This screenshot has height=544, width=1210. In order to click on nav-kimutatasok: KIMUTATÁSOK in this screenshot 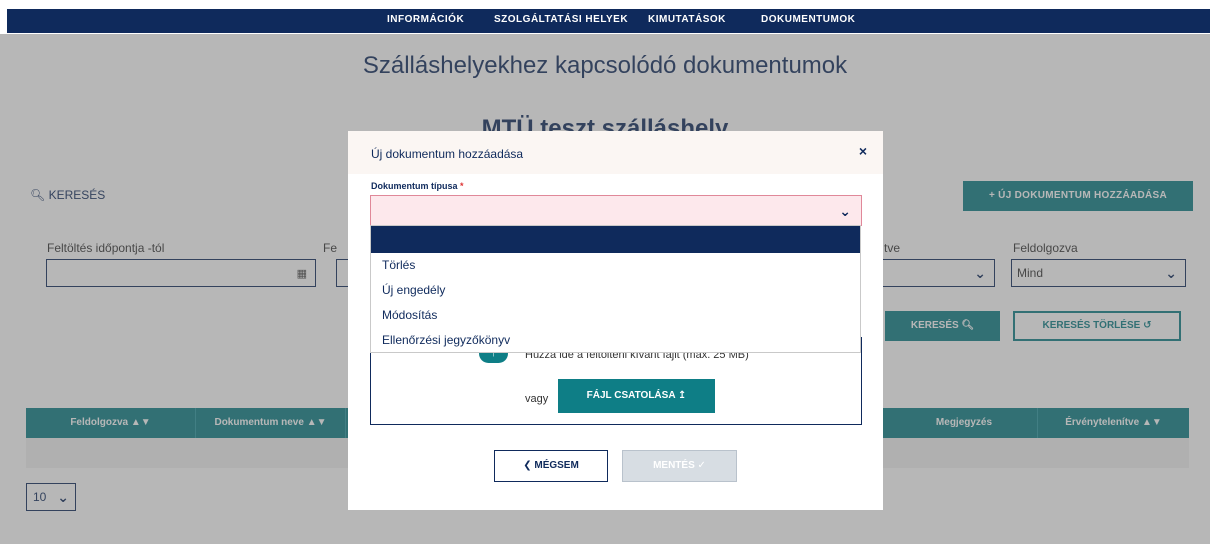, I will do `click(687, 19)`.